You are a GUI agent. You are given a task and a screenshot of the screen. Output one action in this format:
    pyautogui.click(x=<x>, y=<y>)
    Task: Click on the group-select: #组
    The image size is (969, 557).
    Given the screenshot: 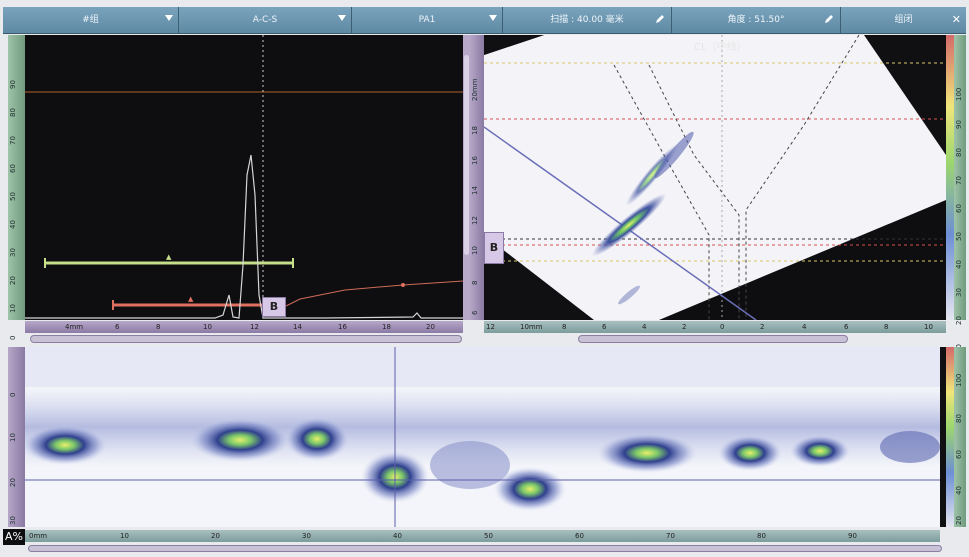 What is the action you would take?
    pyautogui.click(x=91, y=20)
    